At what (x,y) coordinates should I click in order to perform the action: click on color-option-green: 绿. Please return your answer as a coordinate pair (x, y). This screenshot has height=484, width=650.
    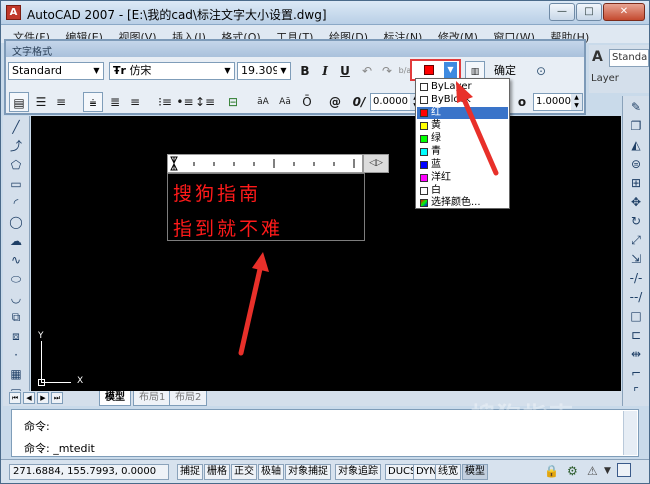
    Looking at the image, I should click on (462, 139).